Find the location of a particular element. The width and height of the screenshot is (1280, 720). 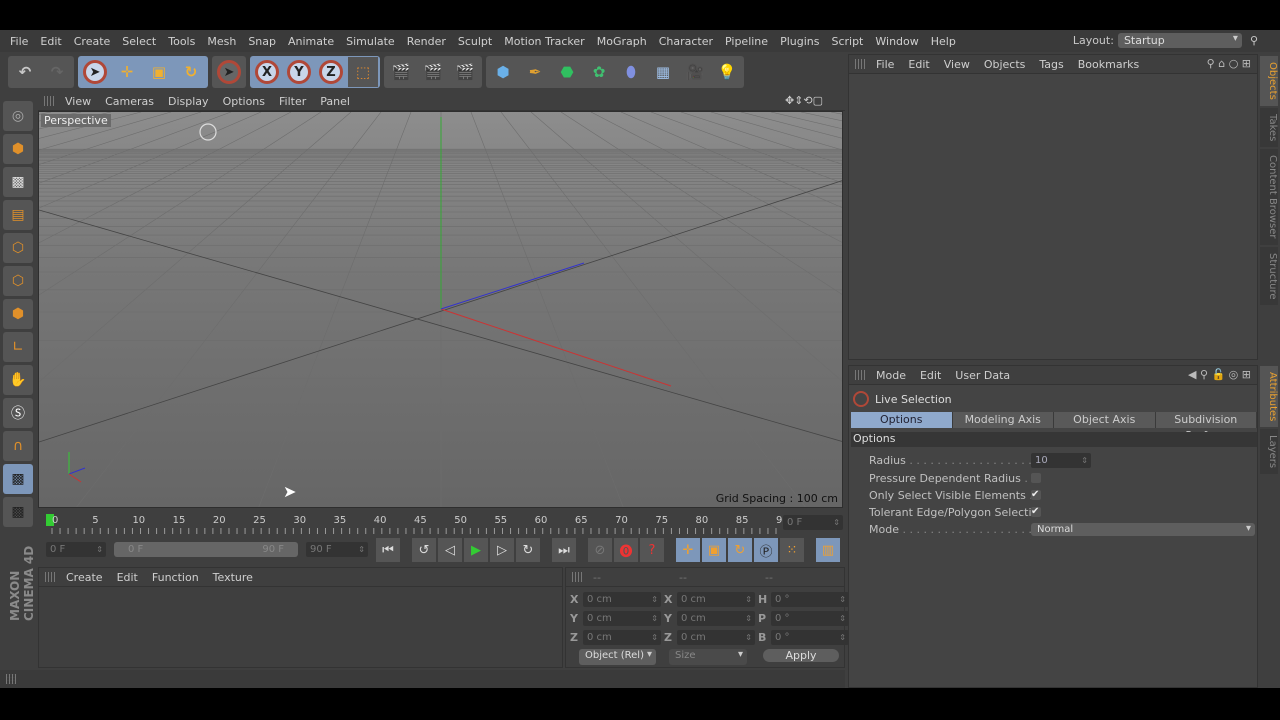

tweak-icon: ✋ is located at coordinates (18, 380).